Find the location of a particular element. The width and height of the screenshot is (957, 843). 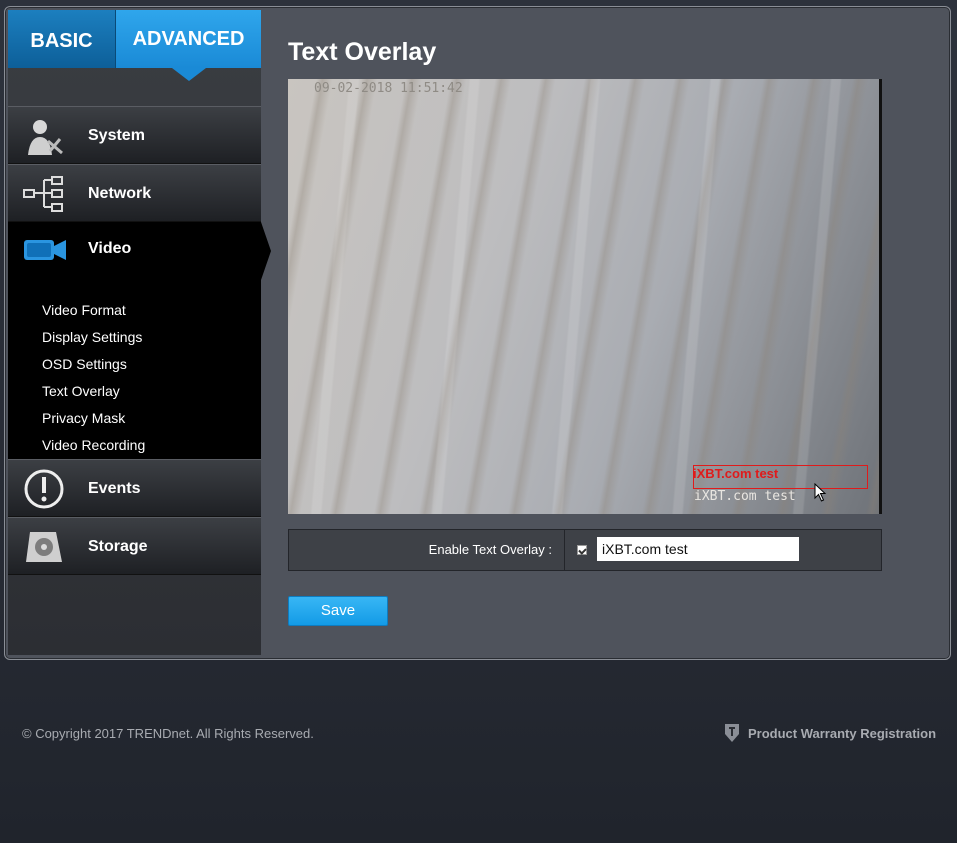

submenu-text-overlay: Text Overlay is located at coordinates (81, 391).